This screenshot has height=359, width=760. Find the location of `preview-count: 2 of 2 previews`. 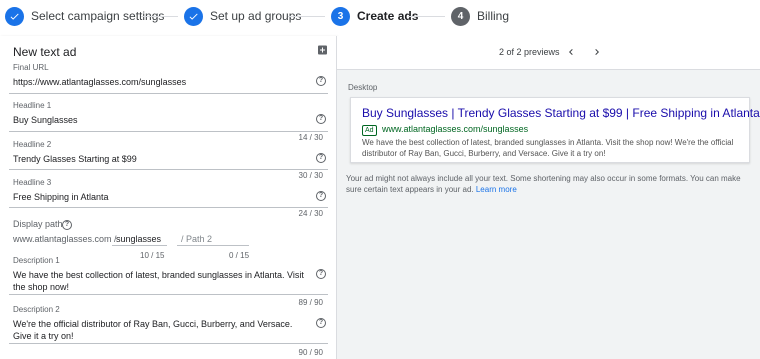

preview-count: 2 of 2 previews is located at coordinates (529, 52).